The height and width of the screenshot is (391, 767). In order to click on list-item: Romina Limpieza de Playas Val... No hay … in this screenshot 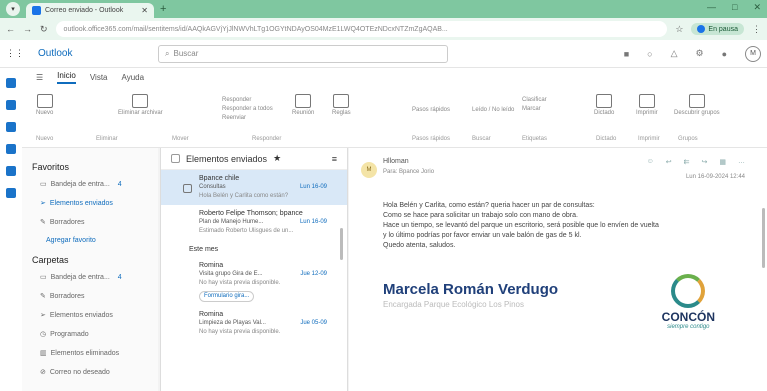, I will do `click(254, 323)`.